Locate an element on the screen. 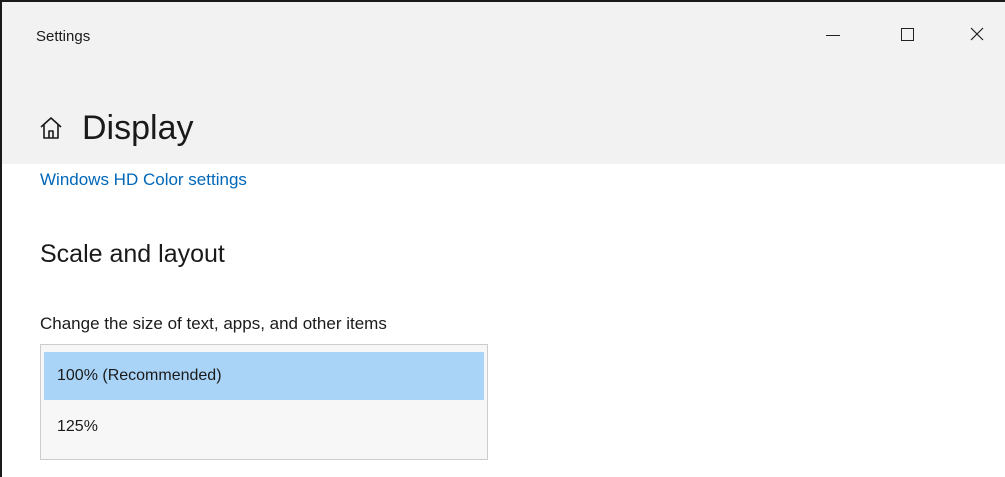 This screenshot has height=477, width=1005. scale-option-100: 100% (Recommended) is located at coordinates (264, 376).